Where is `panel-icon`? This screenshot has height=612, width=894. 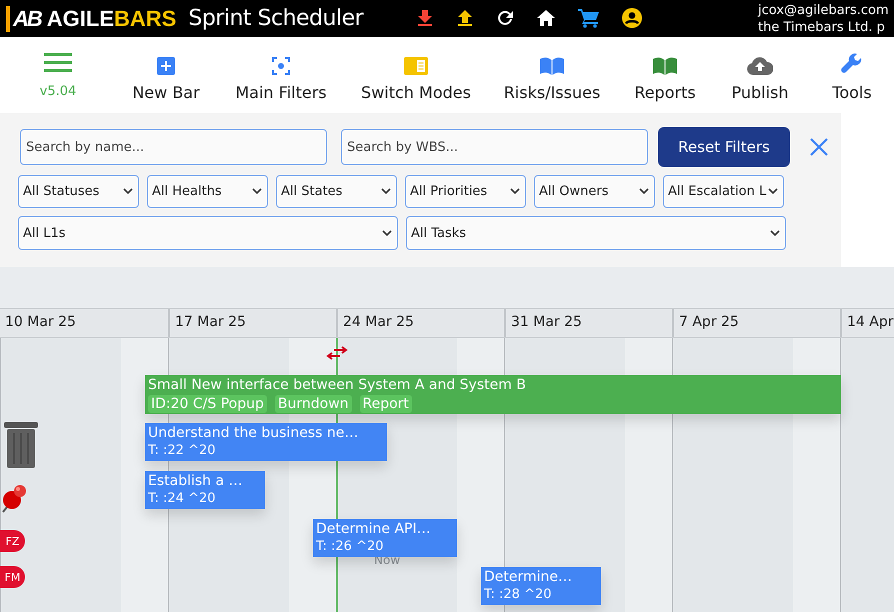
panel-icon is located at coordinates (416, 66).